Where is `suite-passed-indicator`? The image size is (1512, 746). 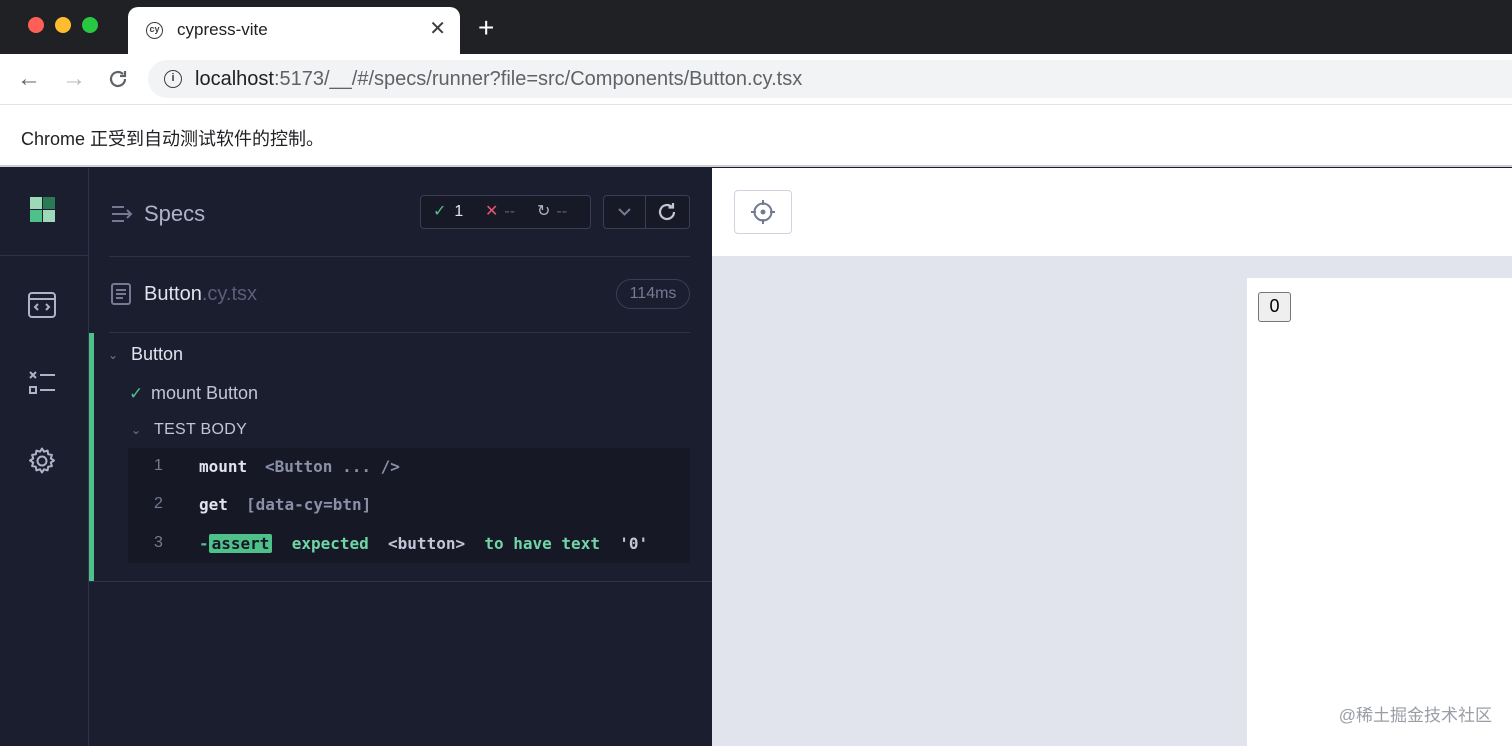 suite-passed-indicator is located at coordinates (91, 457).